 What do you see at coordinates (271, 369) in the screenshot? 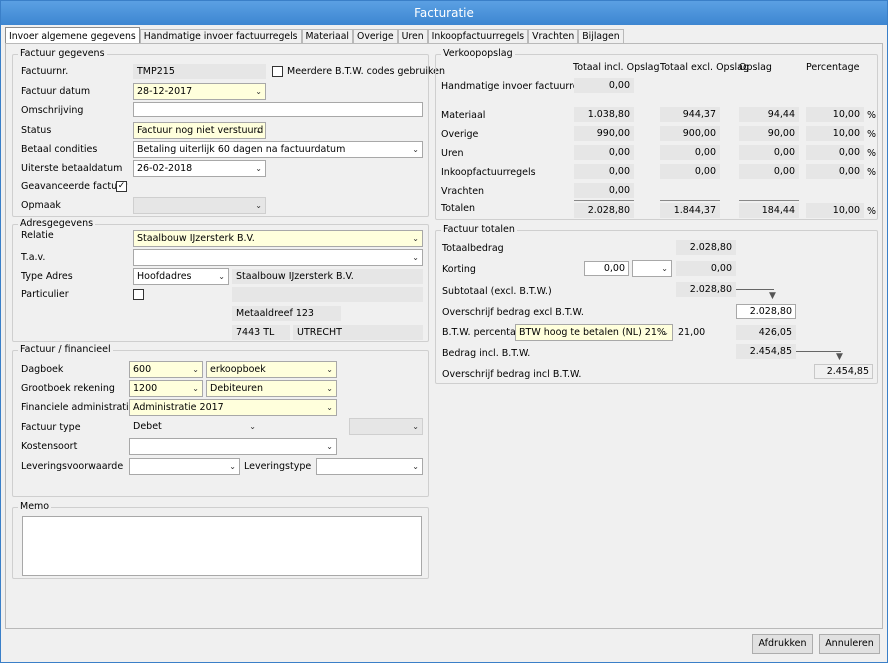
I see `dagboek-naam-select: erkoopboek ⌄` at bounding box center [271, 369].